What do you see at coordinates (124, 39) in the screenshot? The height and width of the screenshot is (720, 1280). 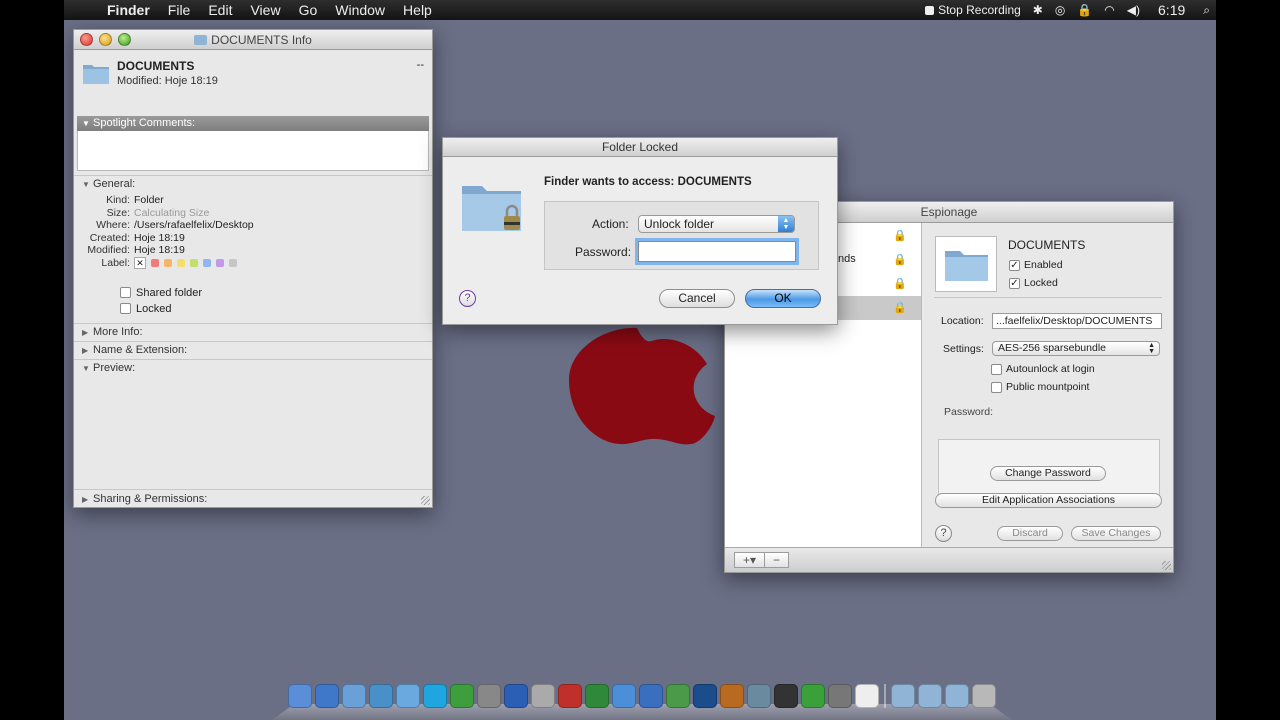 I see `zoom-button` at bounding box center [124, 39].